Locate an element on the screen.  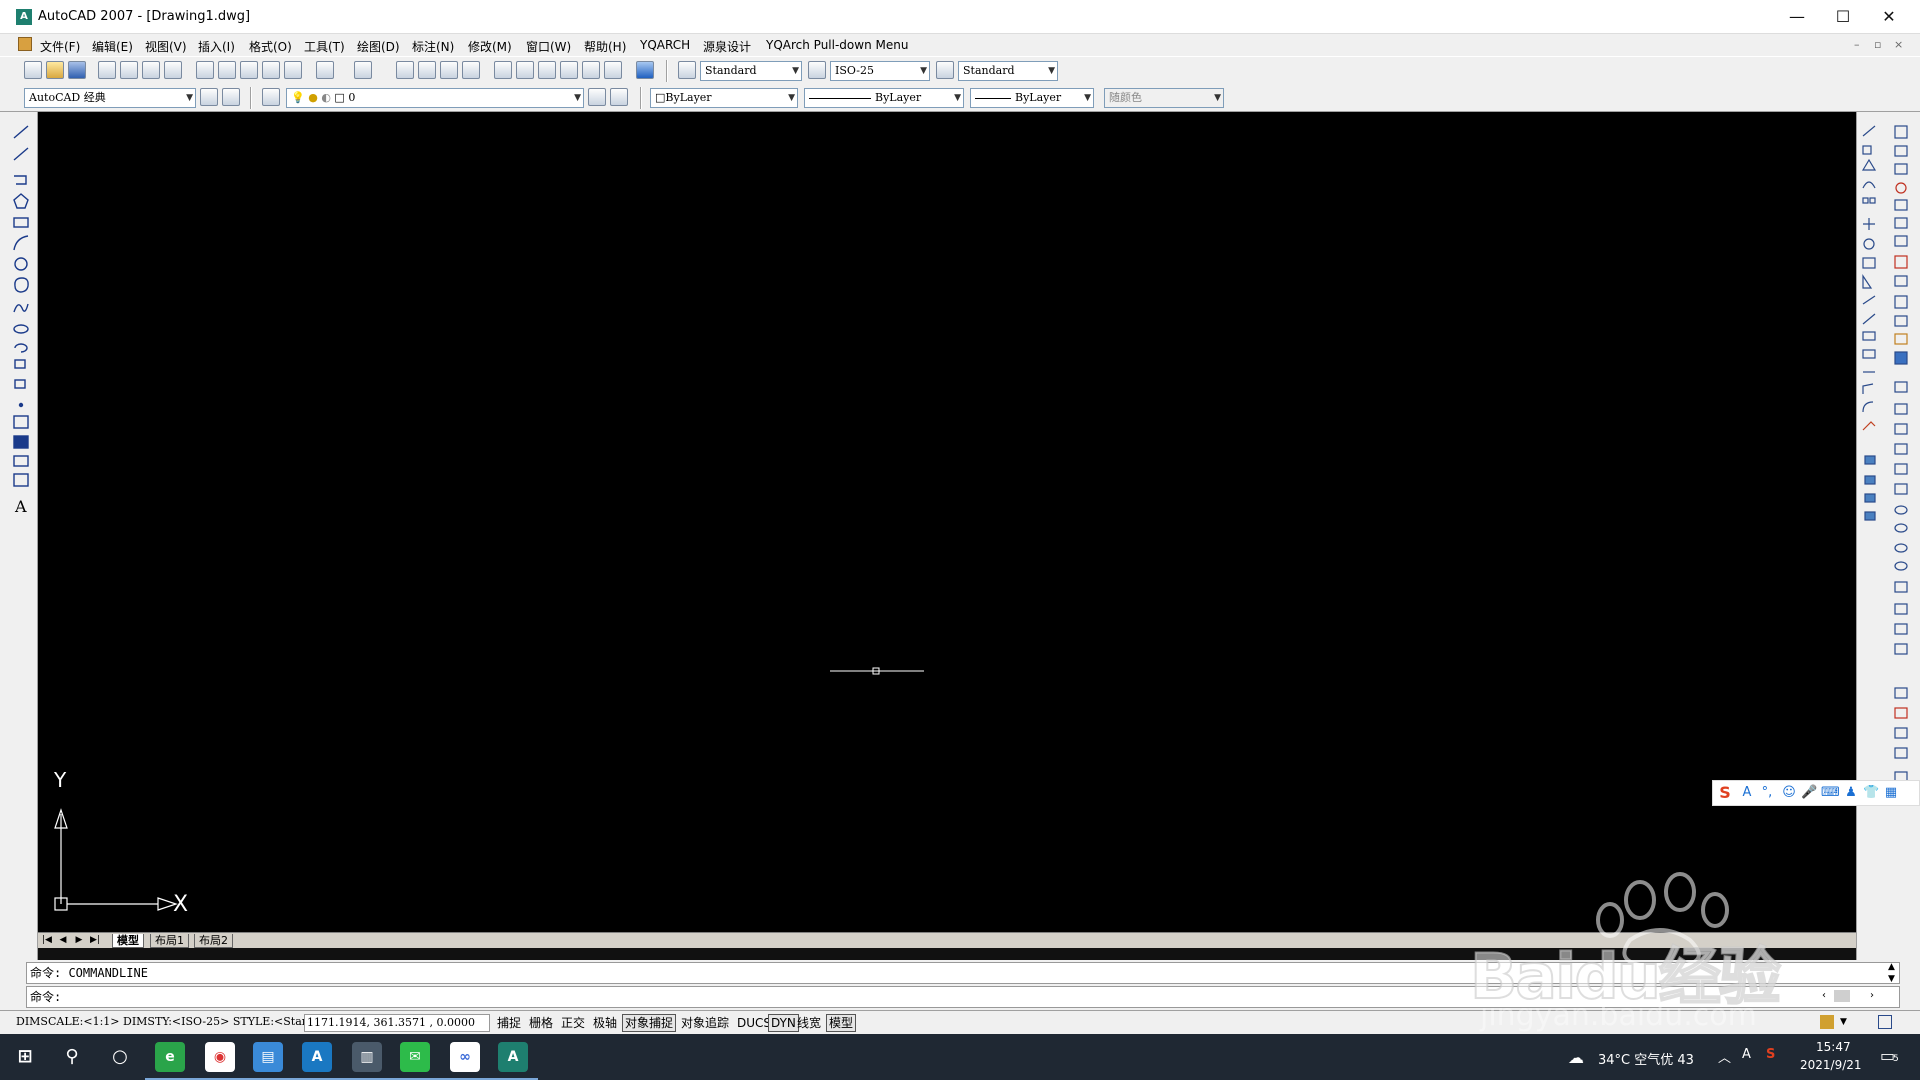
point-icon is located at coordinates (21, 405).